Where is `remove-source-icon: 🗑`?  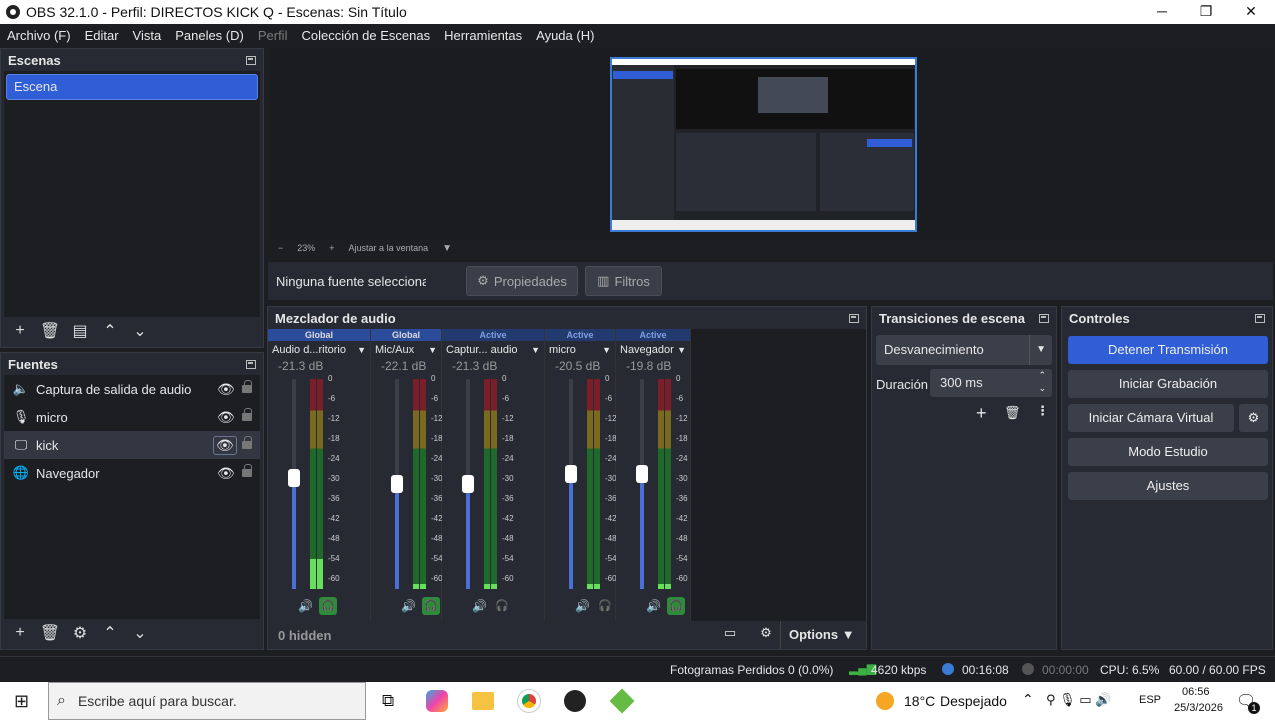
remove-source-icon: 🗑 is located at coordinates (50, 633).